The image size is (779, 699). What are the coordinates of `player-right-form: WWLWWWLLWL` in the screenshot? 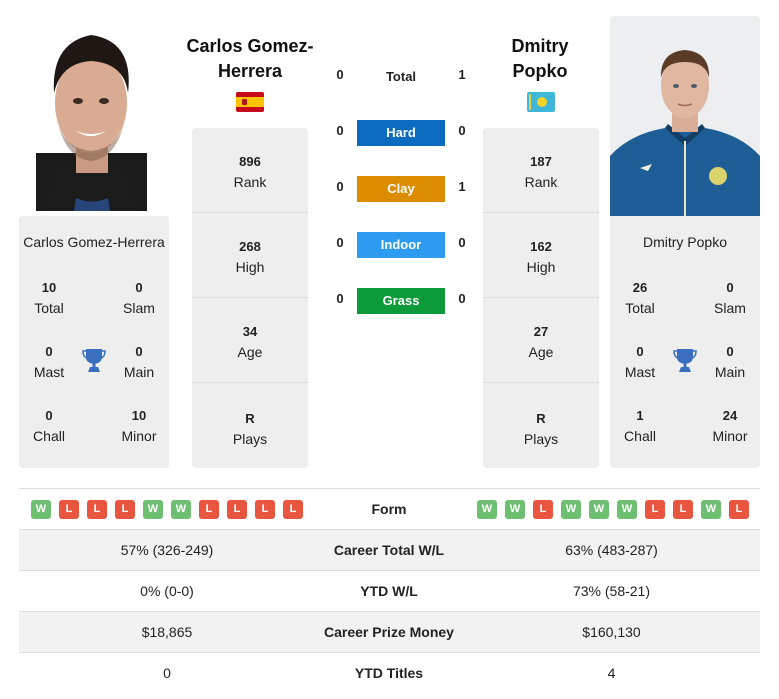 It's located at (613, 509).